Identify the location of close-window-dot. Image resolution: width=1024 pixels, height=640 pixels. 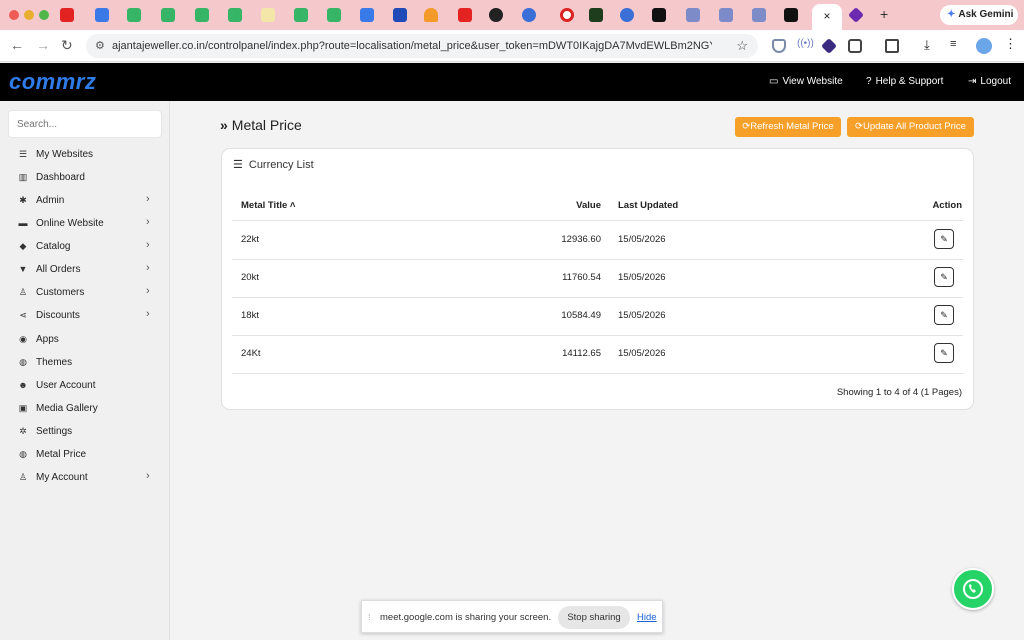
(14, 15).